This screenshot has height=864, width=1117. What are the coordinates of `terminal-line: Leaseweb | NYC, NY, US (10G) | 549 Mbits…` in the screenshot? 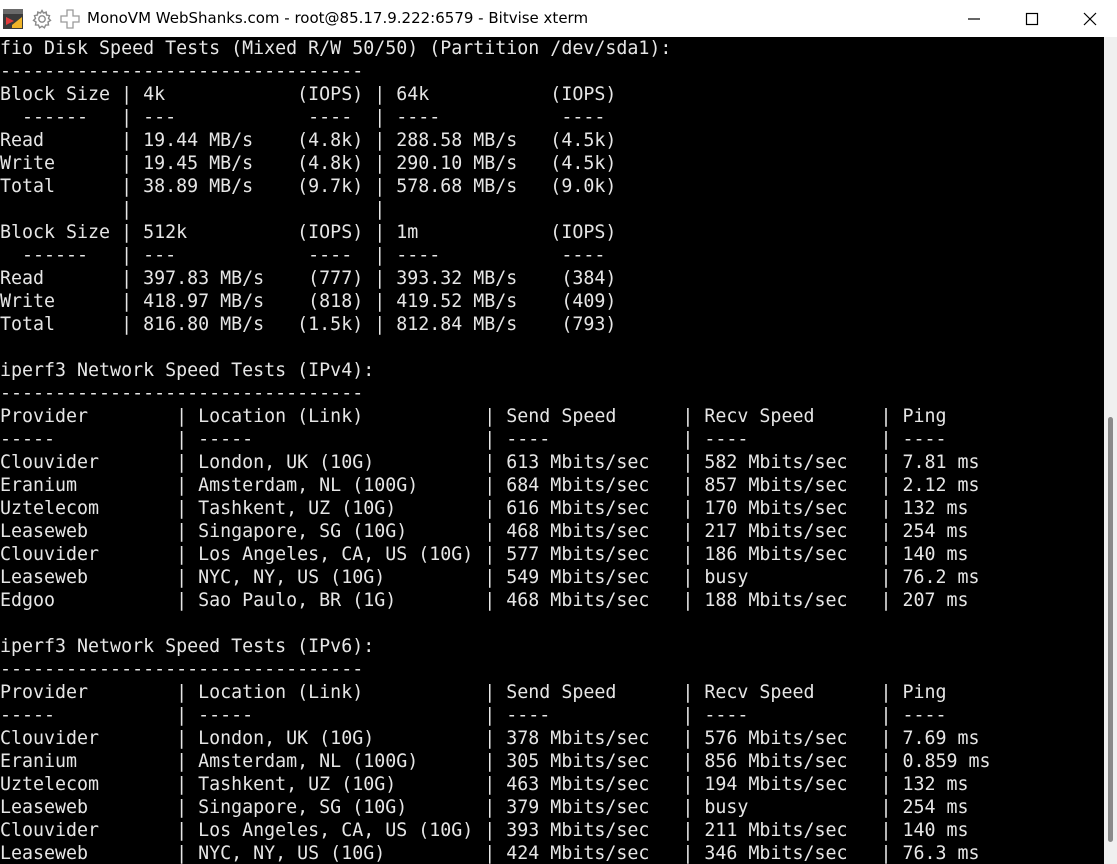 It's located at (490, 577).